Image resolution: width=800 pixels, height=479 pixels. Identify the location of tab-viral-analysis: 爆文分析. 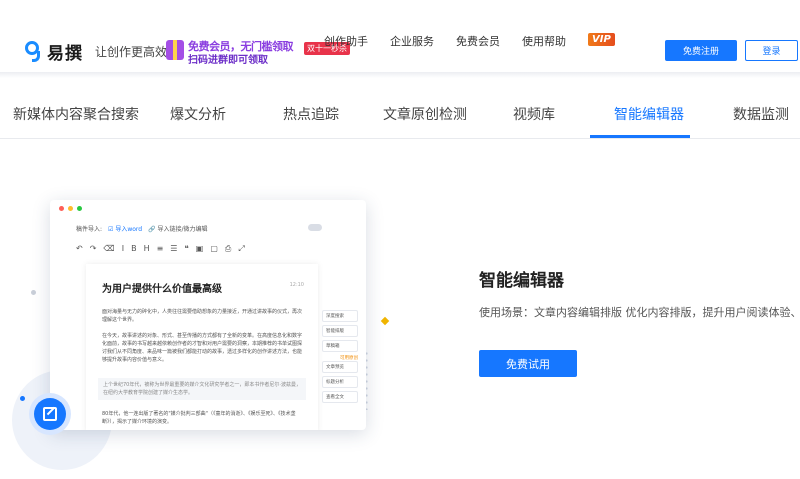
(198, 114).